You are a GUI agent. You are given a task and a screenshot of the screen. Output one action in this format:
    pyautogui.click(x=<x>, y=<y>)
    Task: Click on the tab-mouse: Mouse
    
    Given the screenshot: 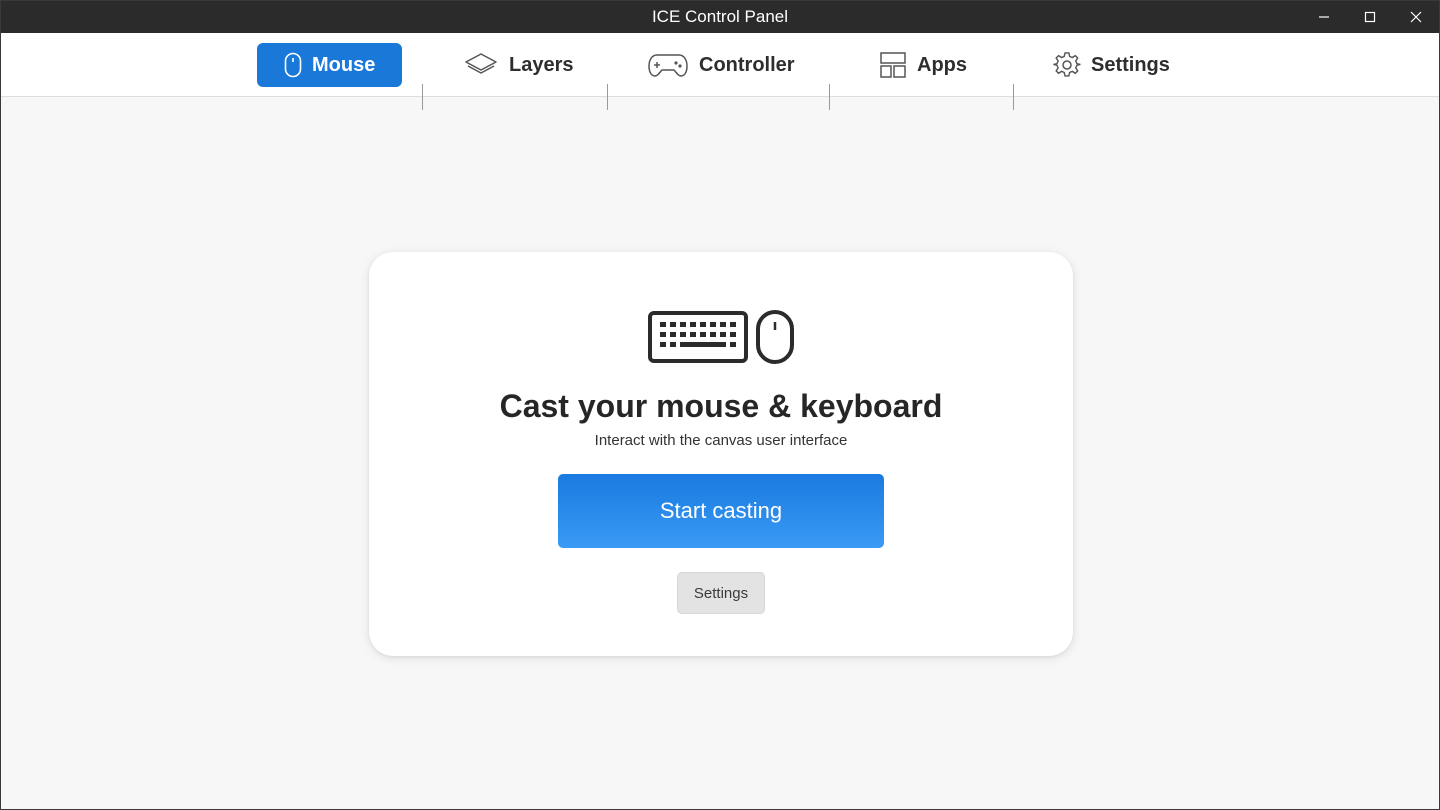 What is the action you would take?
    pyautogui.click(x=329, y=65)
    